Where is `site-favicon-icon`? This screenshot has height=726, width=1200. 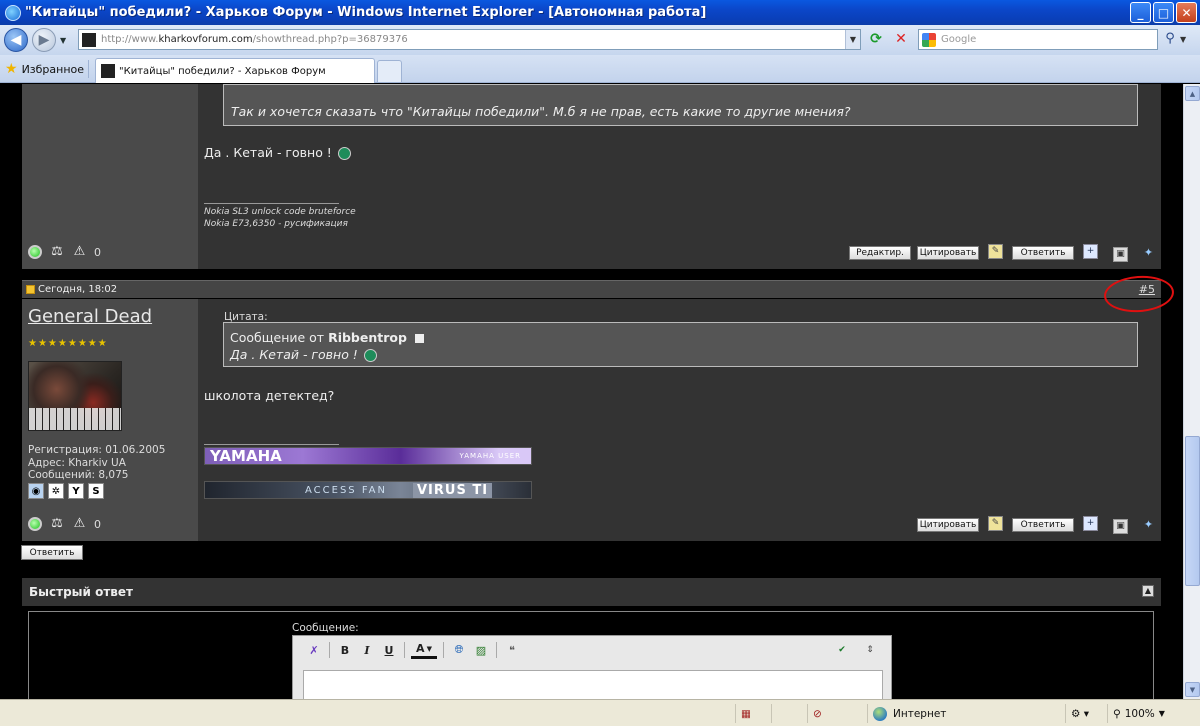
site-favicon-icon is located at coordinates (89, 39).